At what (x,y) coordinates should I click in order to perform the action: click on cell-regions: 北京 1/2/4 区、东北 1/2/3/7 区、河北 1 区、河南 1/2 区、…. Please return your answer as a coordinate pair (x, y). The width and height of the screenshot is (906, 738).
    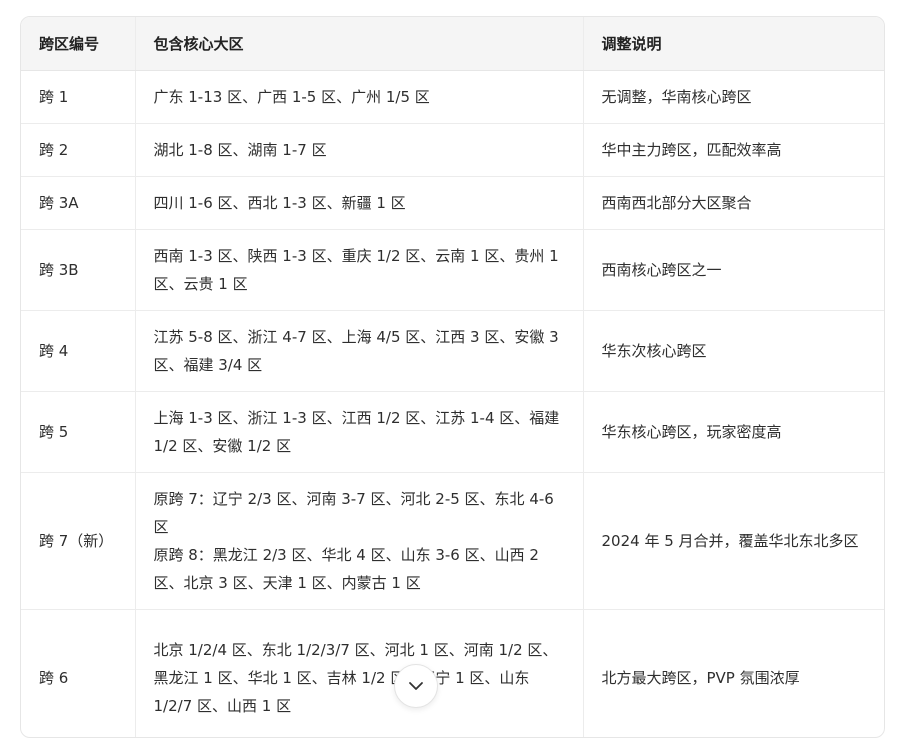
    Looking at the image, I should click on (359, 674).